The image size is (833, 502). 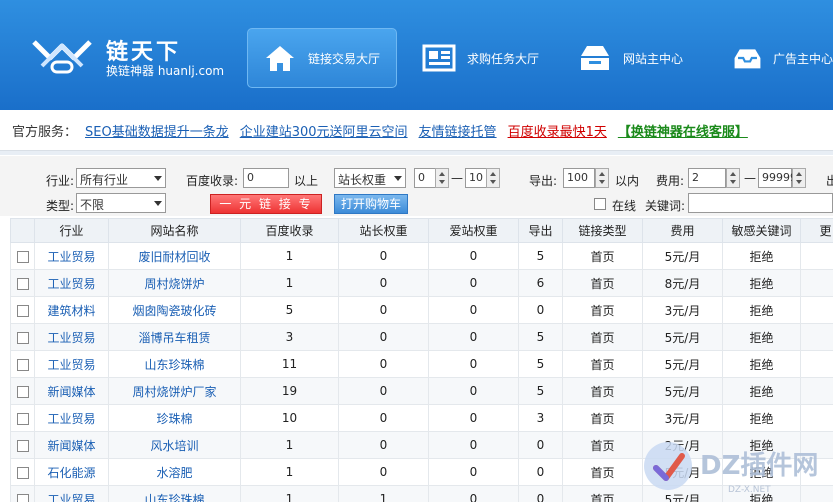 I want to click on keyword-input, so click(x=760, y=203).